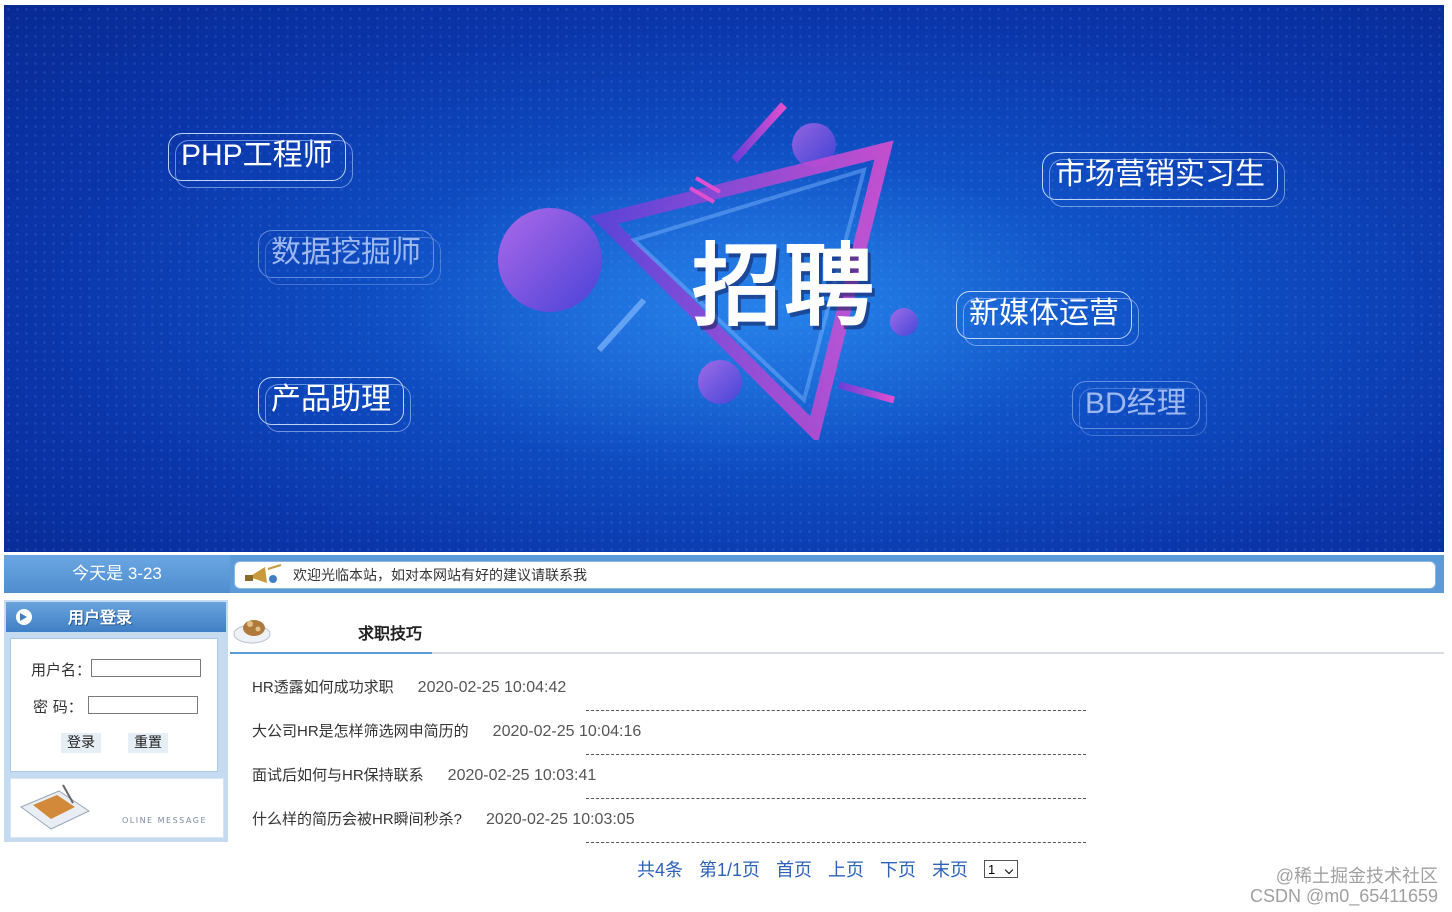 The image size is (1452, 912). I want to click on login-header: 用户登录, so click(116, 617).